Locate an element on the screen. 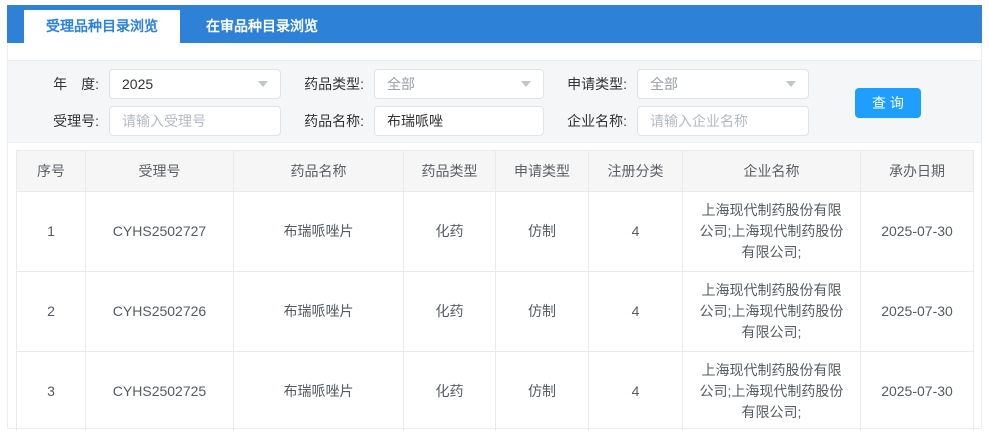 Image resolution: width=989 pixels, height=431 pixels. table-cell: 1 is located at coordinates (51, 231).